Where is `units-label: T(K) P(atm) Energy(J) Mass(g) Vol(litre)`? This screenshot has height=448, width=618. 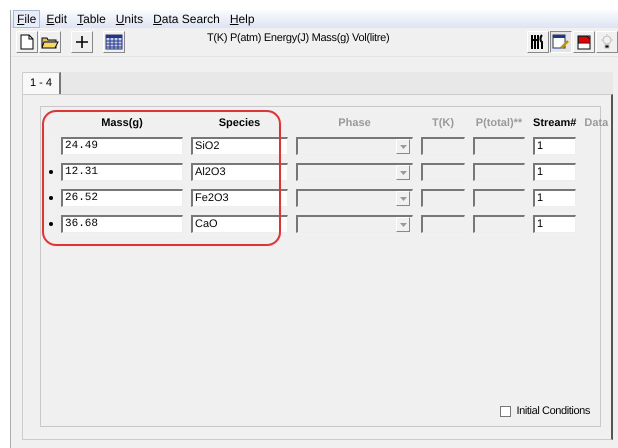 units-label: T(K) P(atm) Energy(J) Mass(g) Vol(litre) is located at coordinates (298, 38).